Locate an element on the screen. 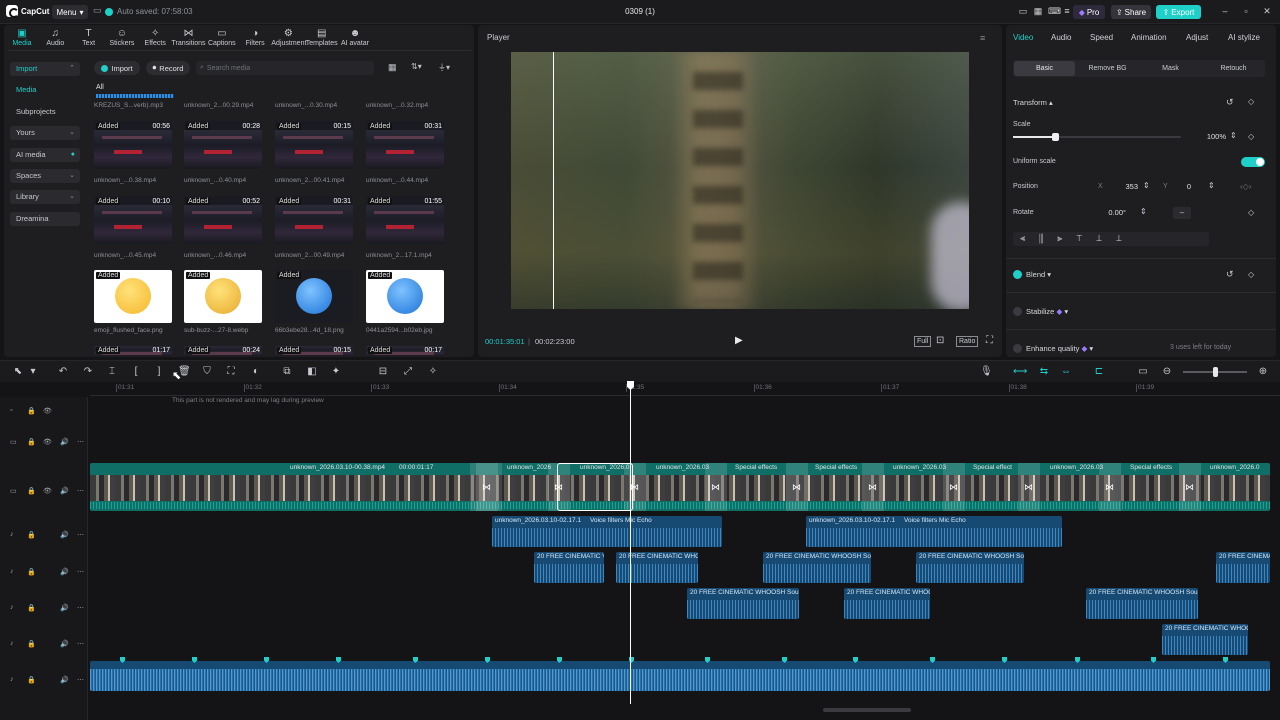 Image resolution: width=1280 pixels, height=720 pixels. rotate-dial: – is located at coordinates (1182, 213).